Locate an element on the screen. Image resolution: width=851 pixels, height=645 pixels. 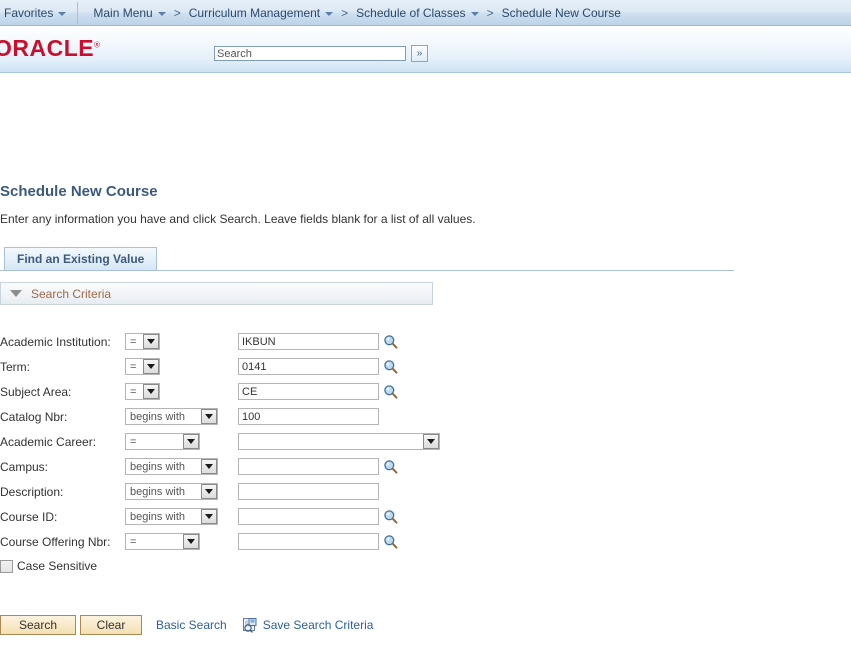
form-row: Course Offering Nbr: = is located at coordinates (220, 541).